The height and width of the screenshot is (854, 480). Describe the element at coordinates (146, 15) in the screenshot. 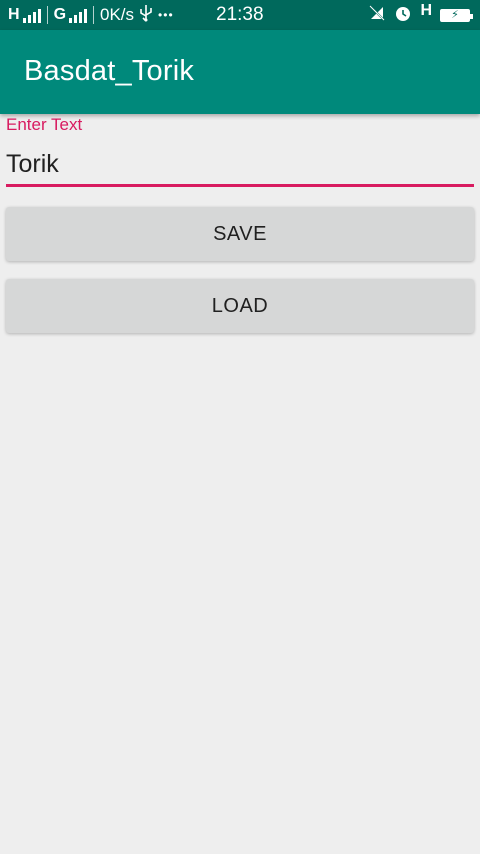

I see `usb-icon` at that location.